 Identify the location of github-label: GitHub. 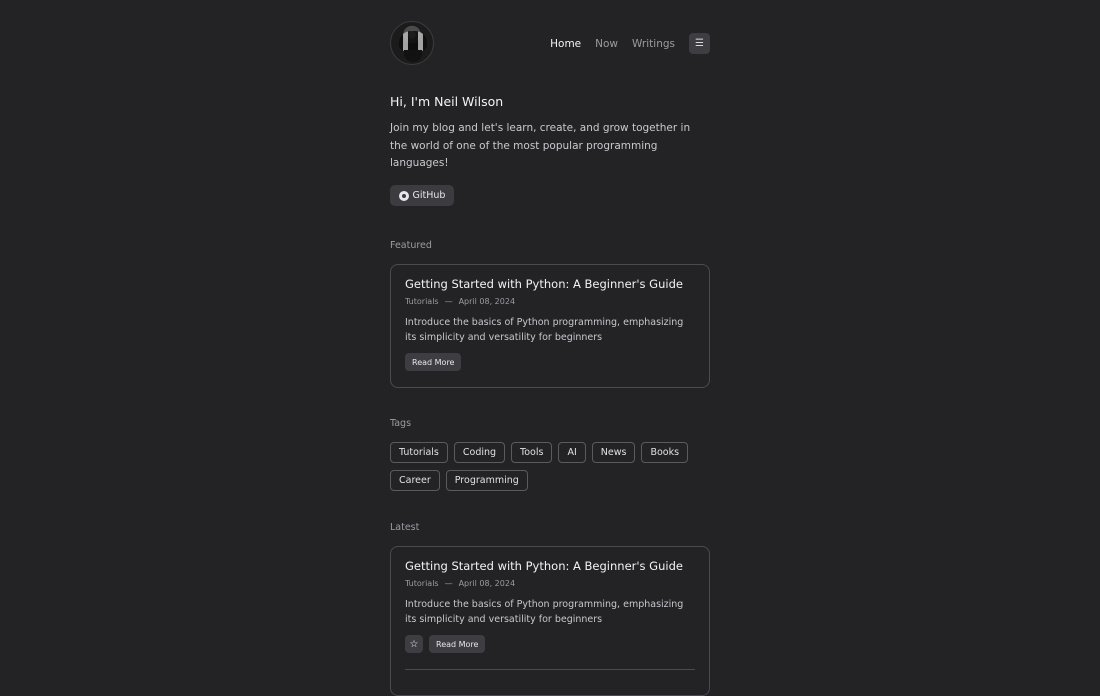
(429, 195).